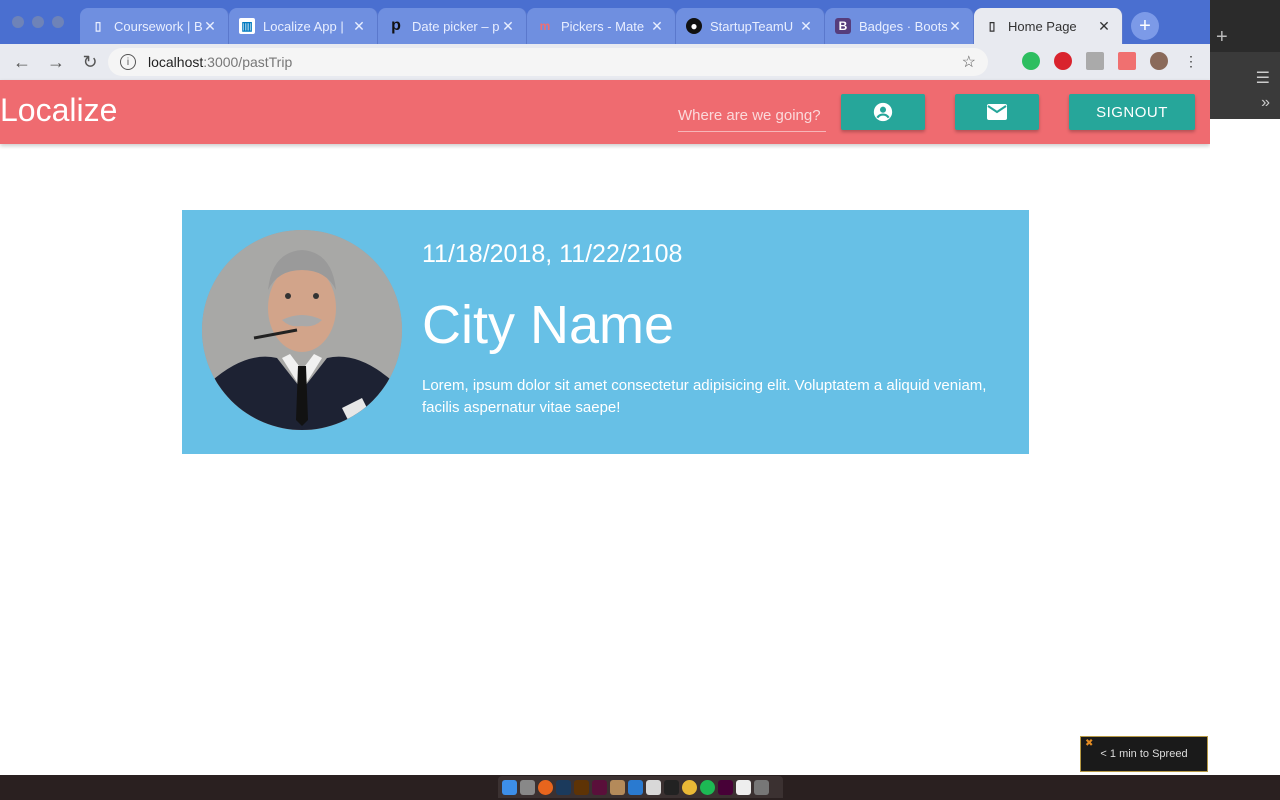  I want to click on new-tab-icon: +, so click(1222, 37).